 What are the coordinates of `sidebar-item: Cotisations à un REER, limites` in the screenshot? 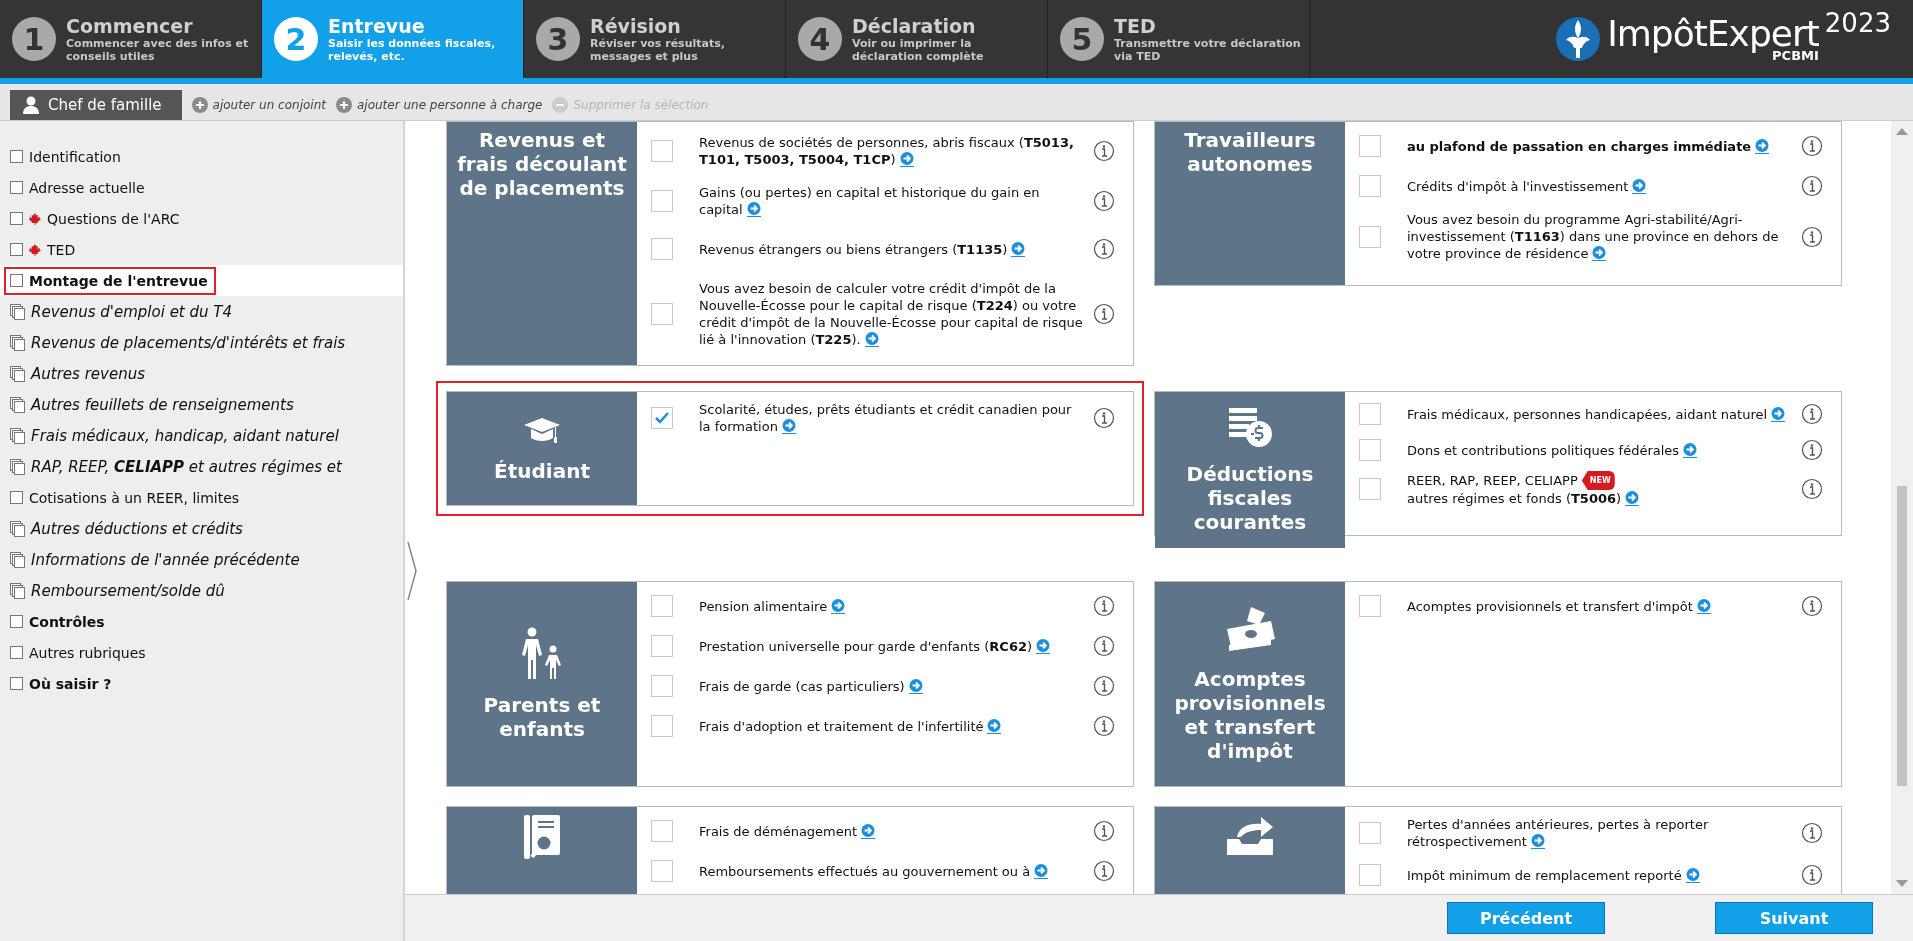 It's located at (201, 497).